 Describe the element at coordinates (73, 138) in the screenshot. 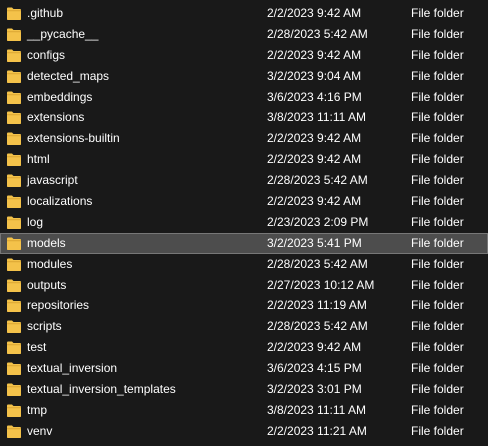

I see `file-name: extensions-builtin` at that location.